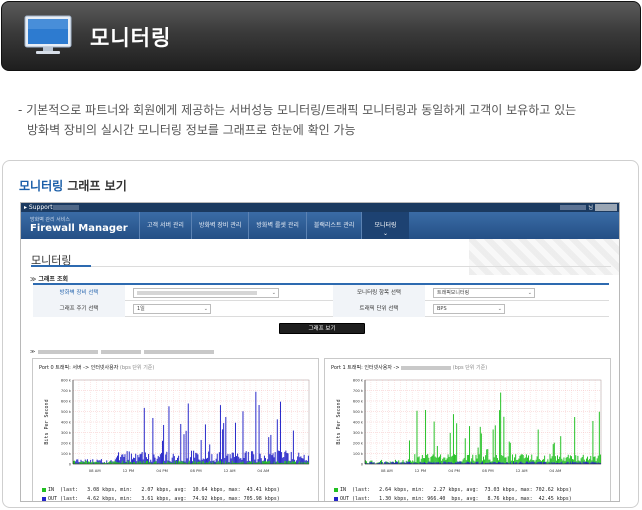  What do you see at coordinates (33, 352) in the screenshot?
I see `section-marker: ≫` at bounding box center [33, 352].